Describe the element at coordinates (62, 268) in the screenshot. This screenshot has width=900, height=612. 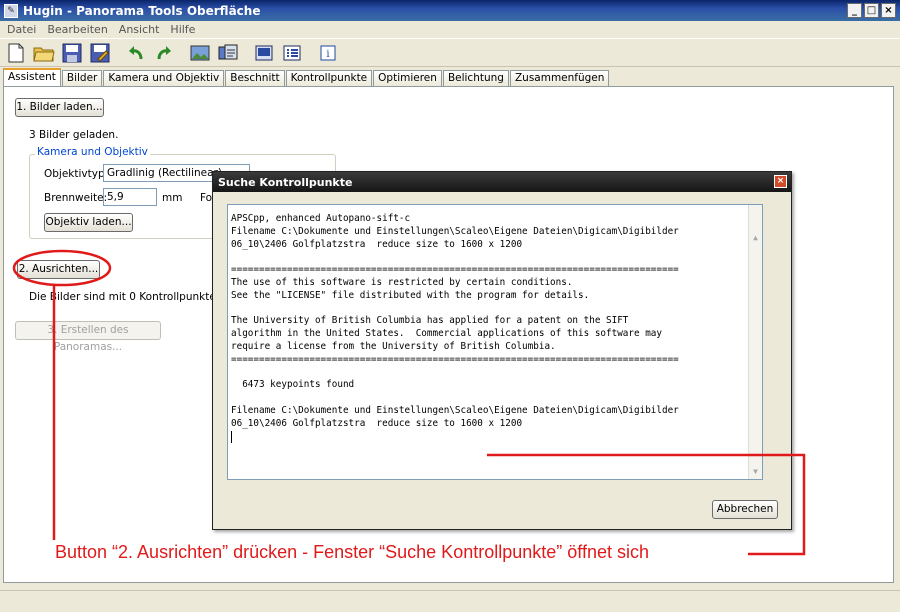
I see `highlight-ellipse` at that location.